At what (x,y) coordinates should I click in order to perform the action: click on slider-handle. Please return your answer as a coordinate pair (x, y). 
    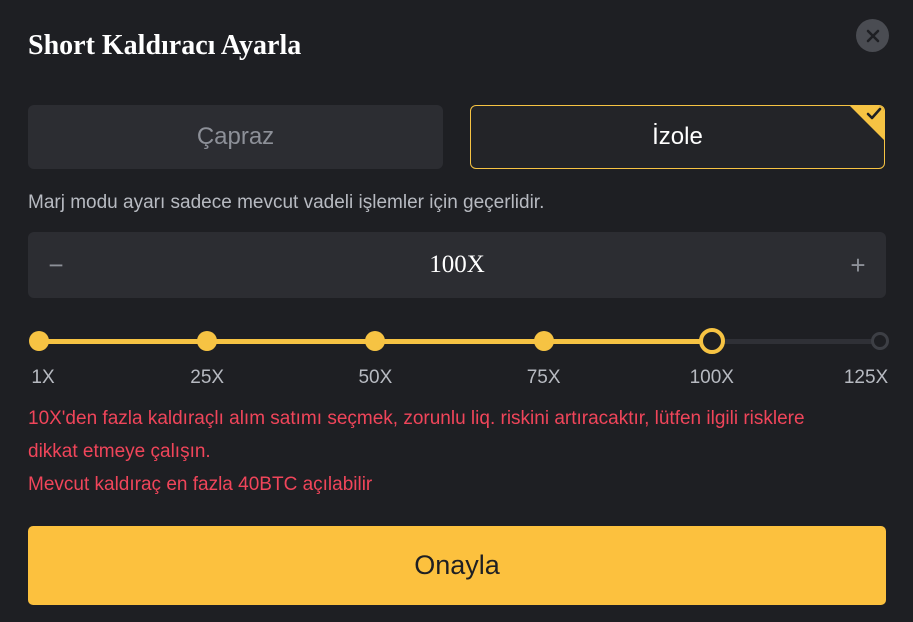
    Looking at the image, I should click on (711, 341).